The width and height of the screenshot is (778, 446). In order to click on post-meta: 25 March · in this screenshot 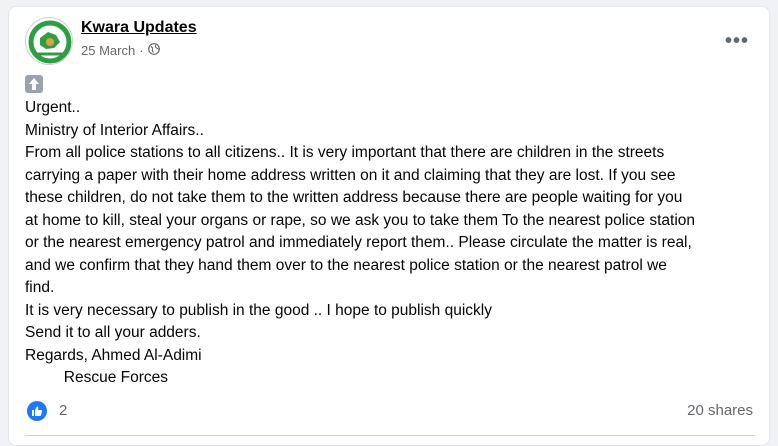, I will do `click(120, 50)`.